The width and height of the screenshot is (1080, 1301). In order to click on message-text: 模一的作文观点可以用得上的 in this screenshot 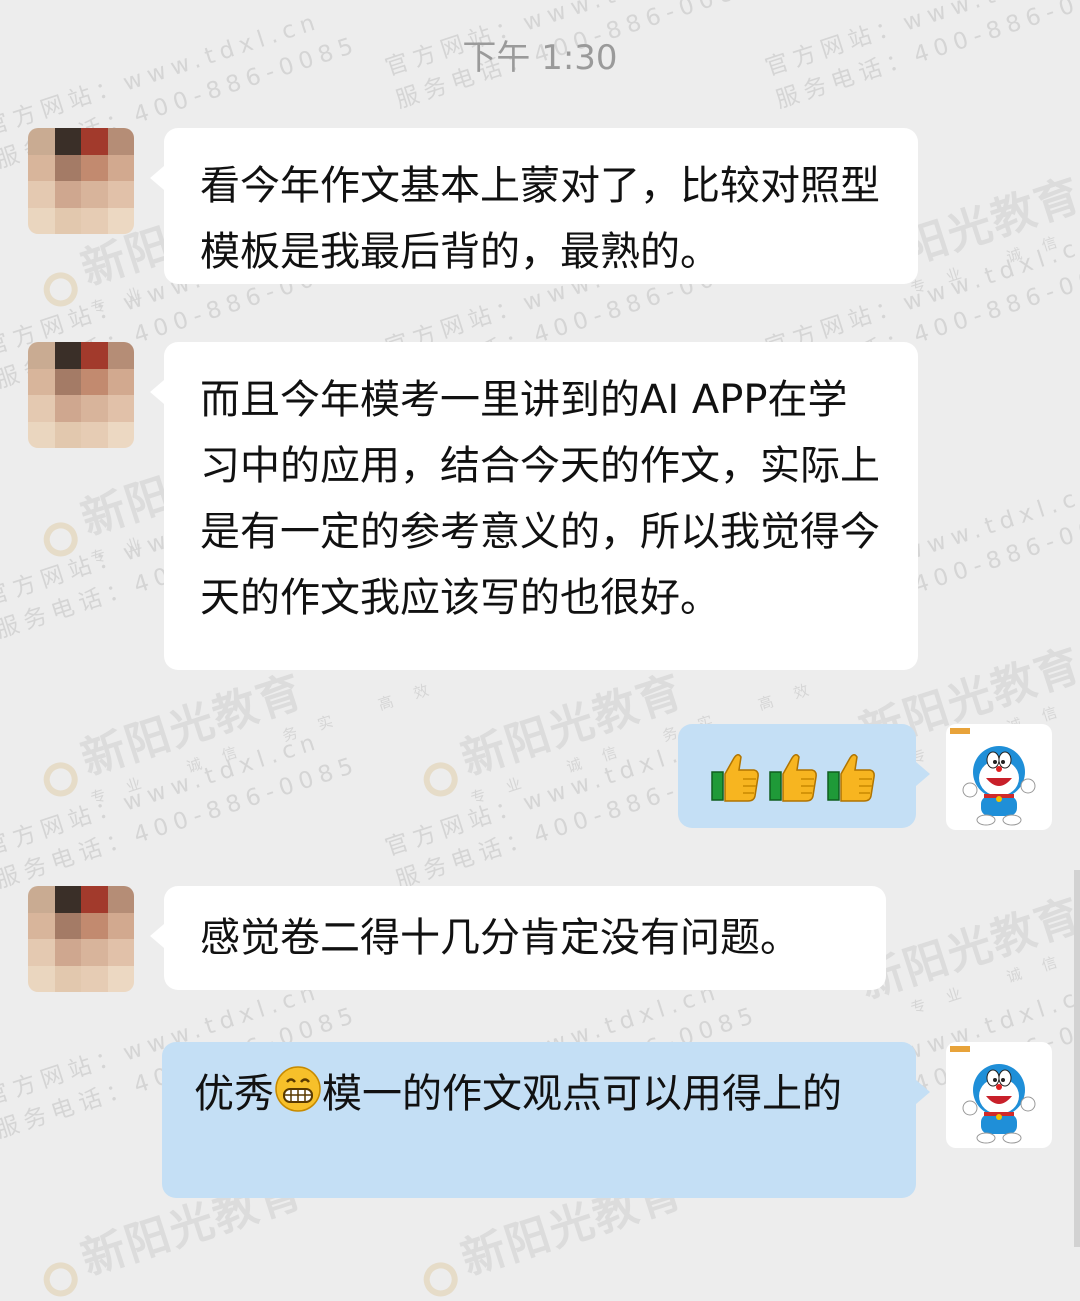, I will do `click(582, 1094)`.